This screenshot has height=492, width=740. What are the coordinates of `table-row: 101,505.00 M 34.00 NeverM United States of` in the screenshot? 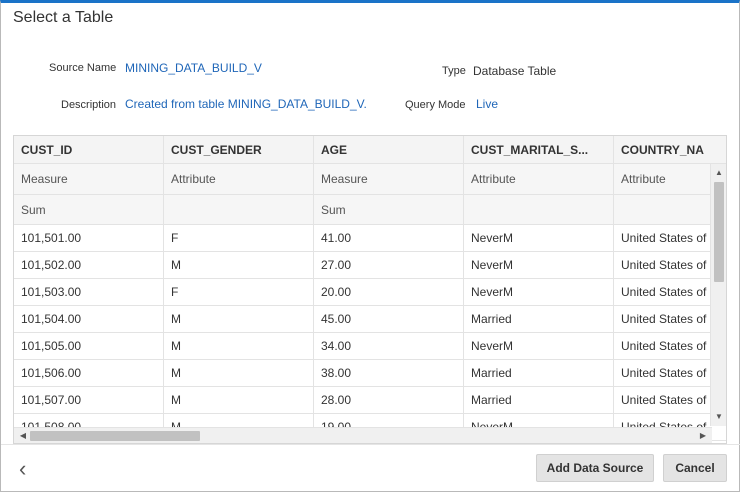 It's located at (370, 346).